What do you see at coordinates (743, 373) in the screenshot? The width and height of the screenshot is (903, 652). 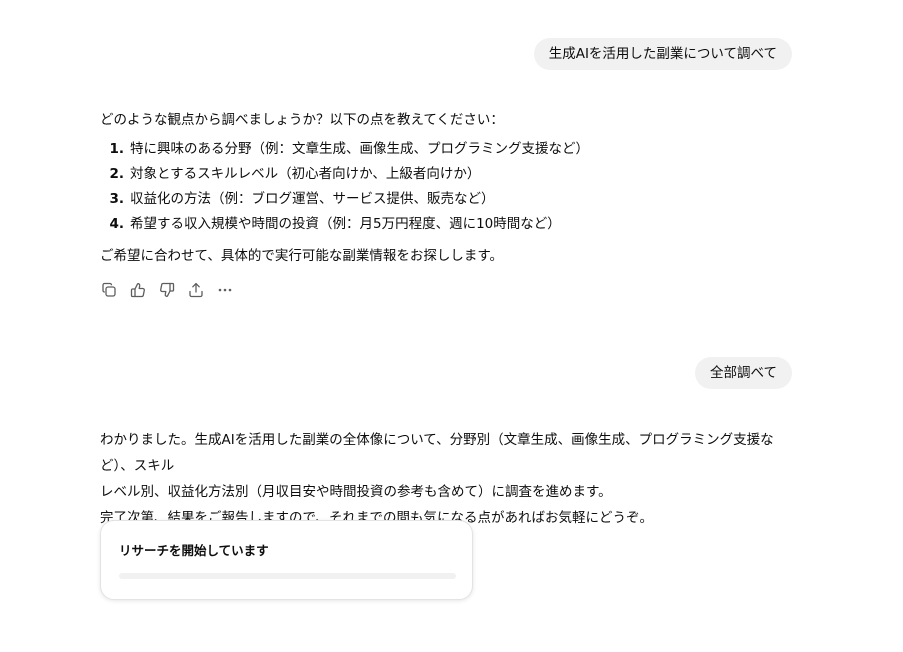 I see `user-message-bubble: 全部調べて` at bounding box center [743, 373].